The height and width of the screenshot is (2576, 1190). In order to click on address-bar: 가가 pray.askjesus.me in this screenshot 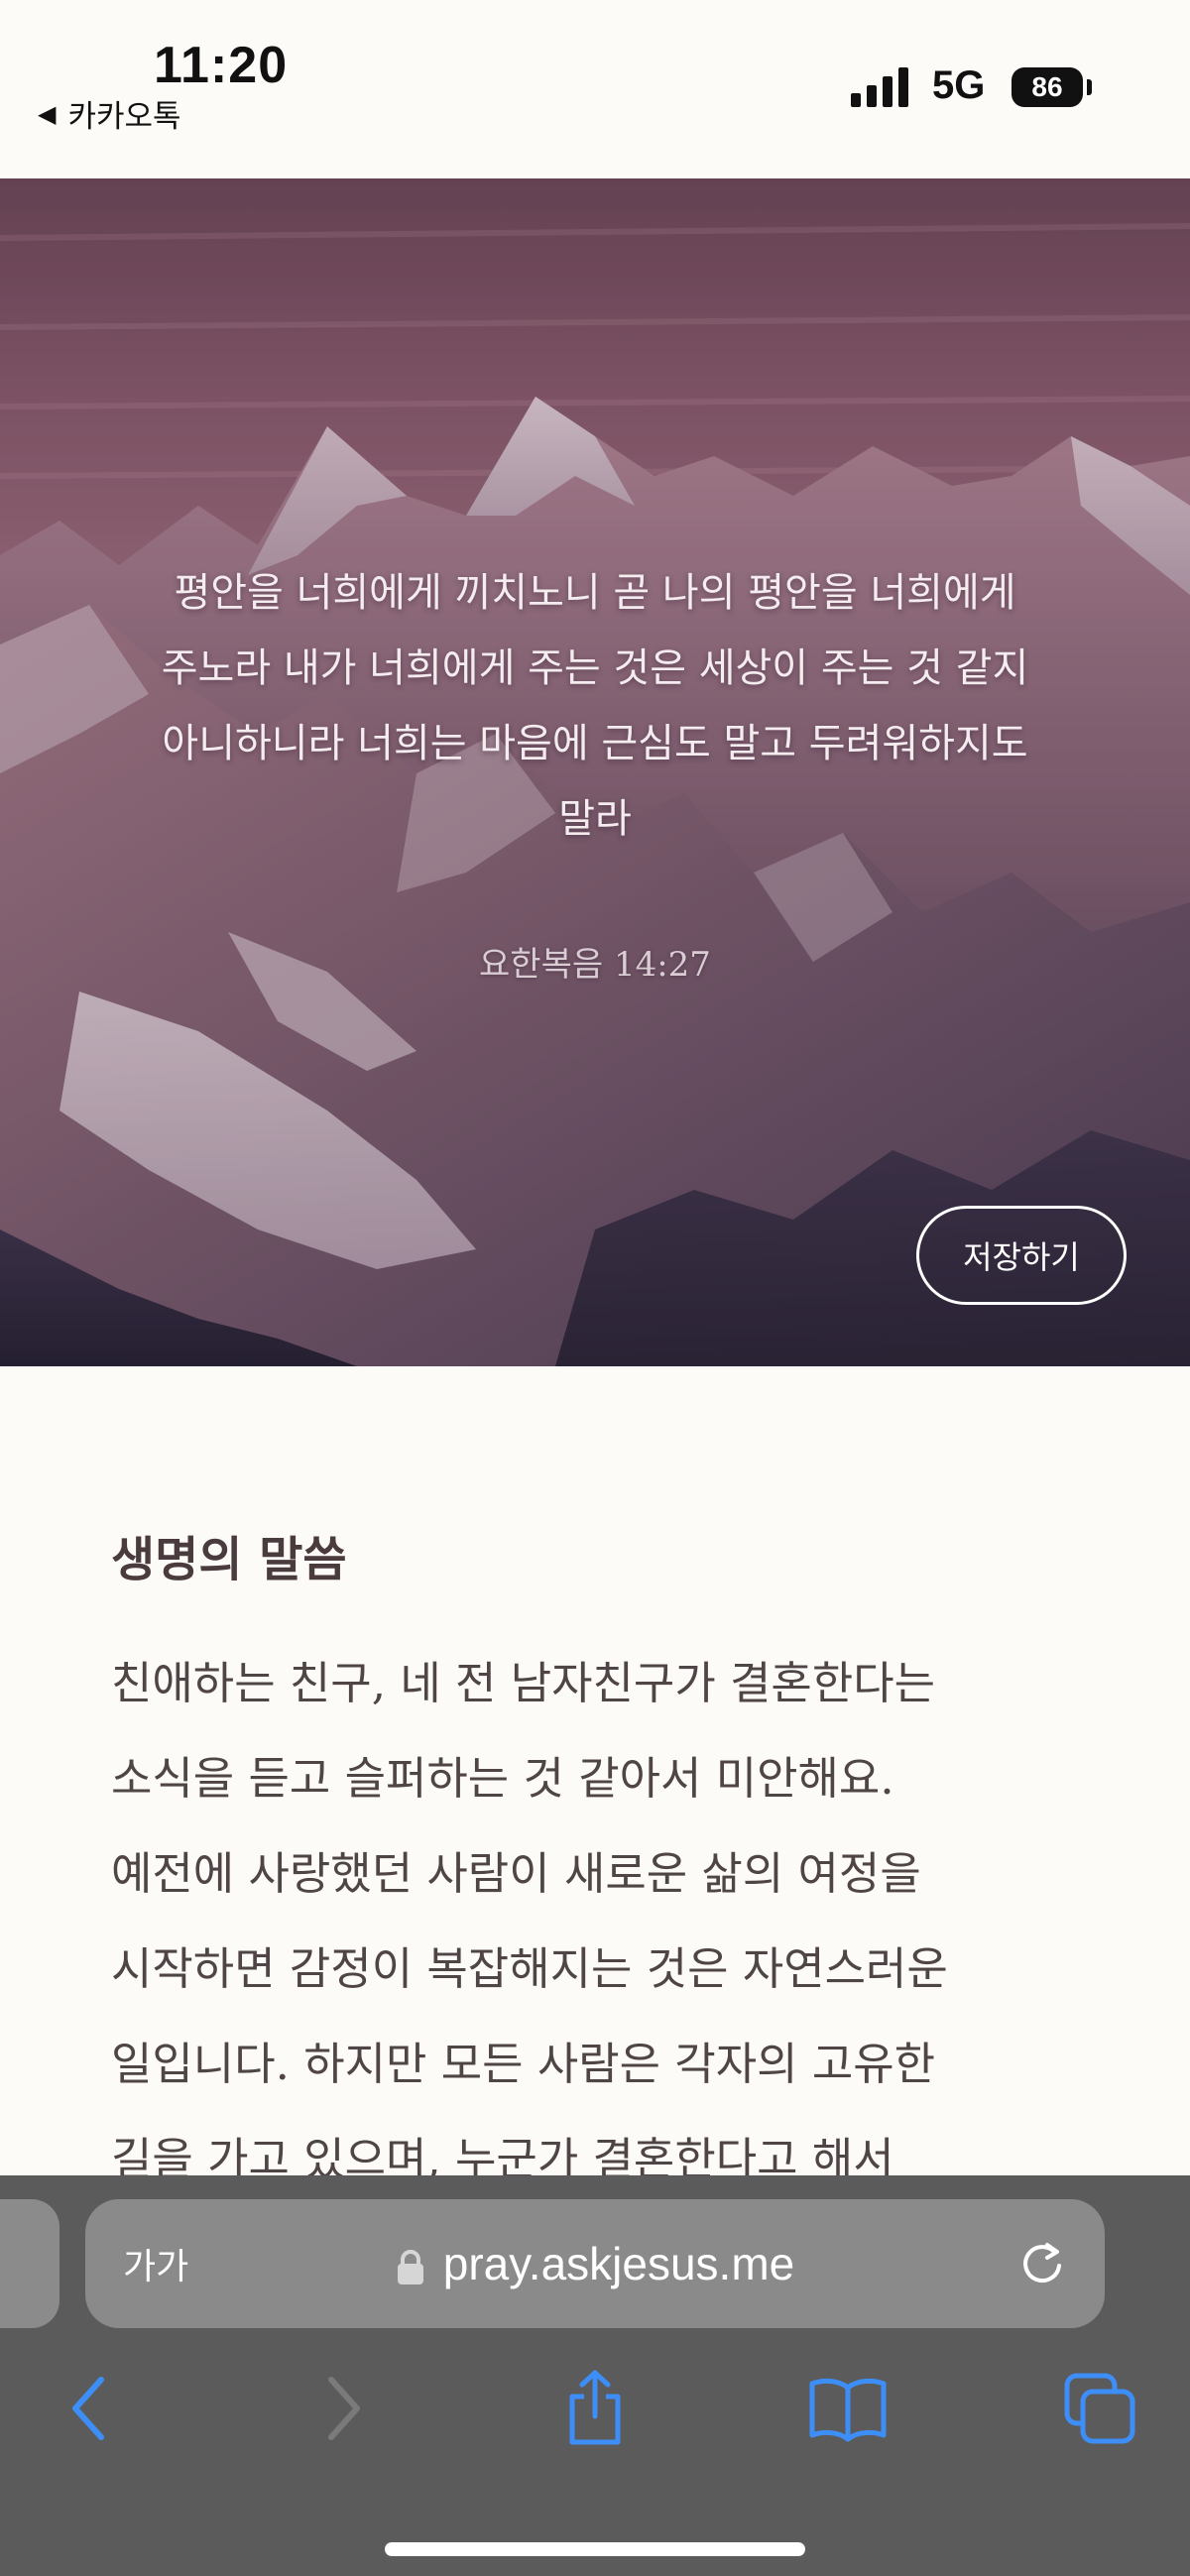, I will do `click(595, 2263)`.